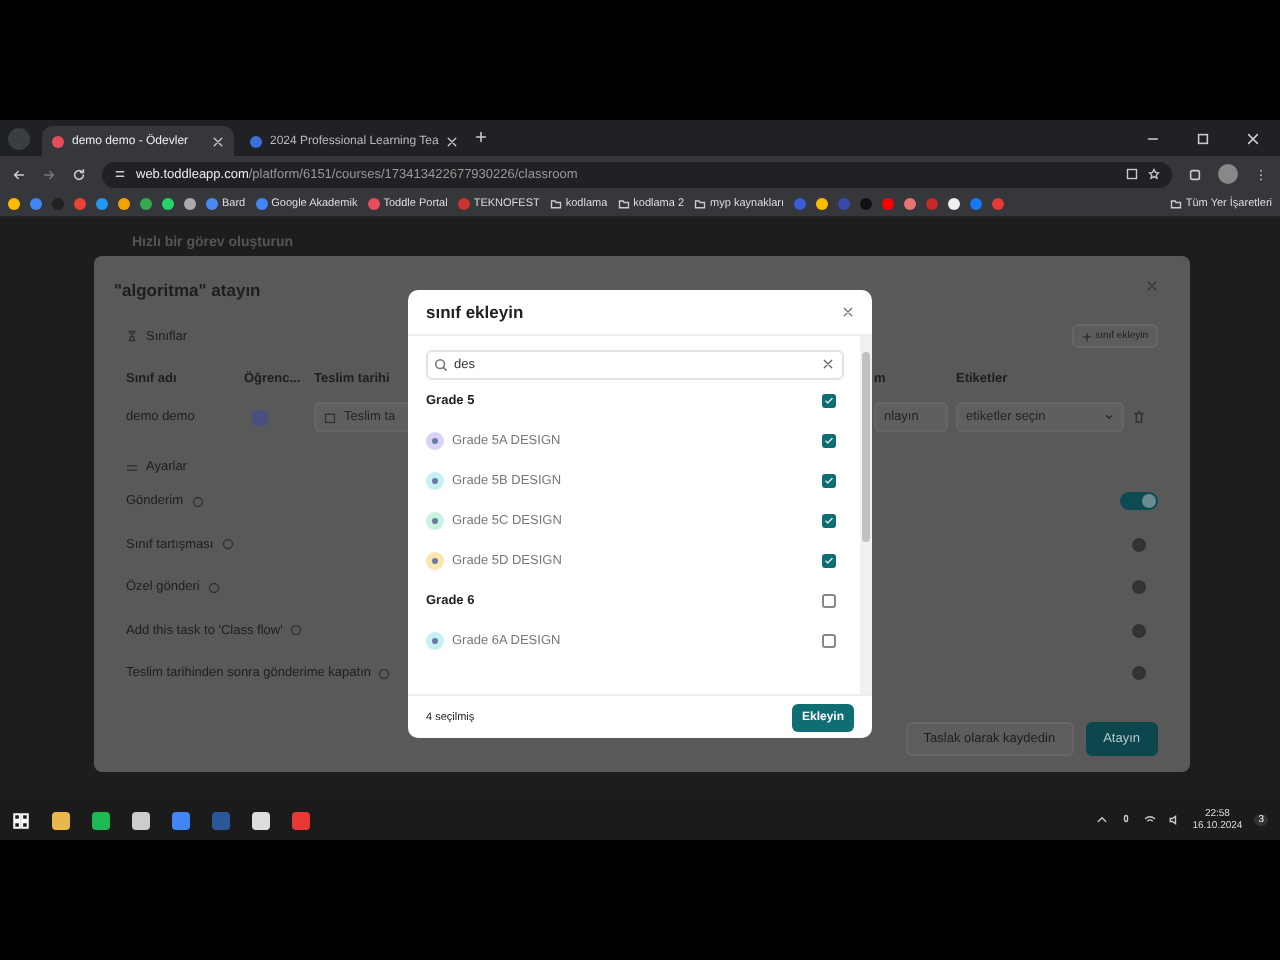  What do you see at coordinates (49, 174) in the screenshot?
I see `forward-icon` at bounding box center [49, 174].